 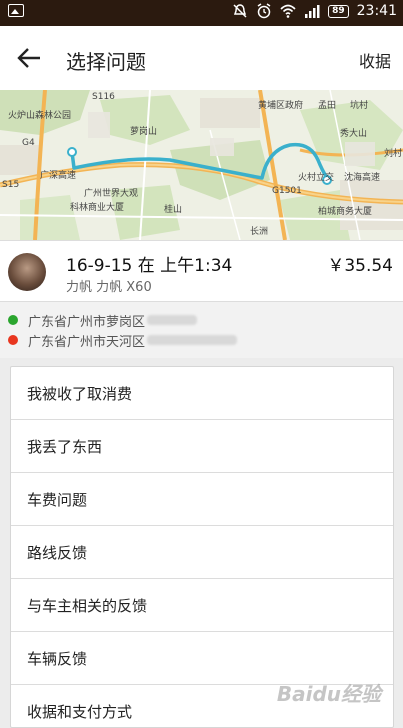 I want to click on trip-summary: 16-9-15 在 上午1:34 力帆 力帆 X60 ￥35.54, so click(x=201, y=271).